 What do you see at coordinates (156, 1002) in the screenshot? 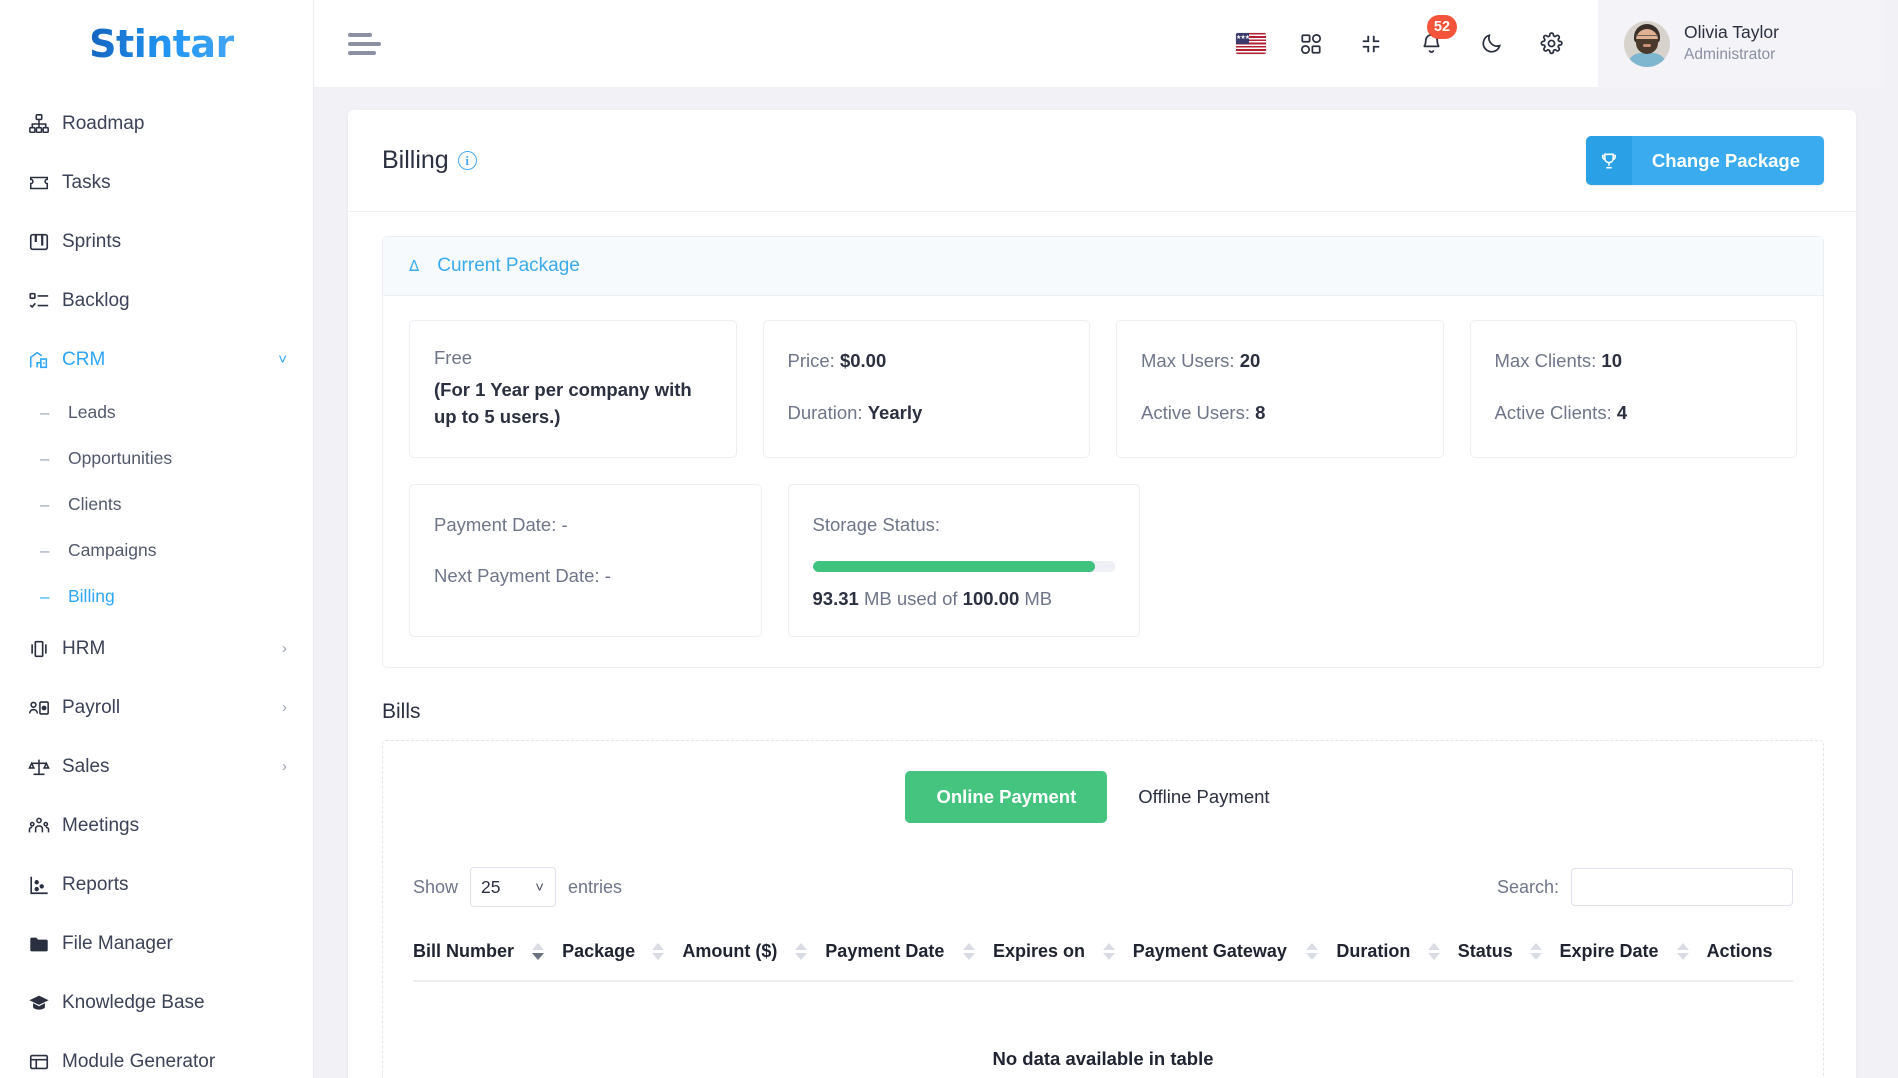
I see `sidebar-item-knowledge-base: Knowledge Base` at bounding box center [156, 1002].